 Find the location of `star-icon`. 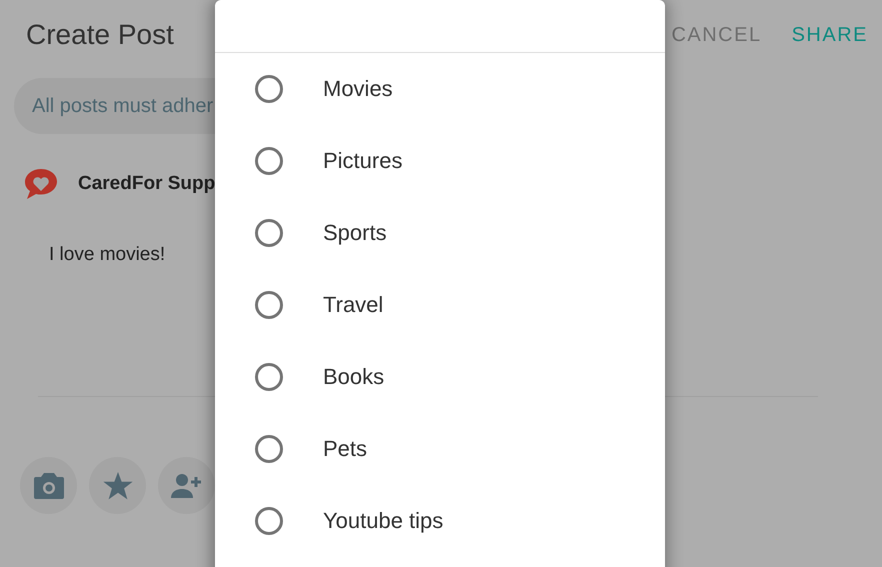

star-icon is located at coordinates (117, 486).